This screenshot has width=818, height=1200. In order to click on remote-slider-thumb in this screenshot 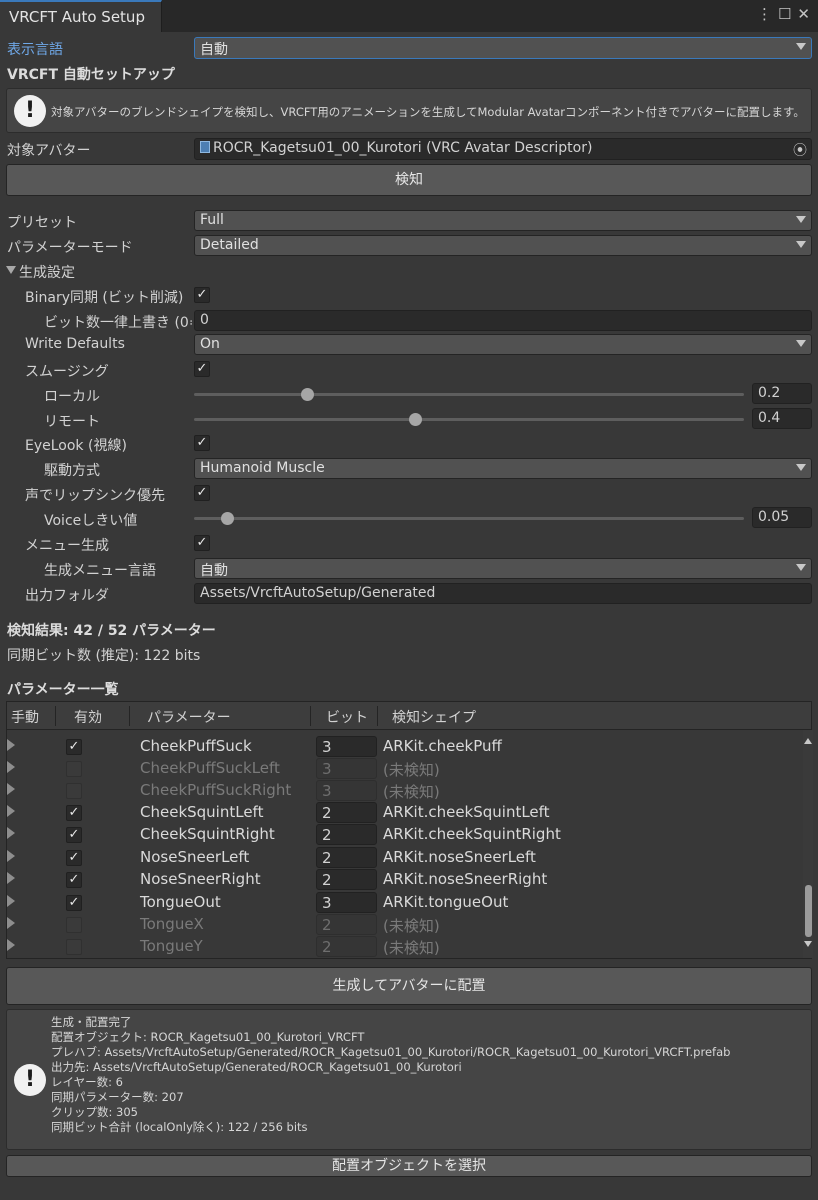, I will do `click(415, 419)`.